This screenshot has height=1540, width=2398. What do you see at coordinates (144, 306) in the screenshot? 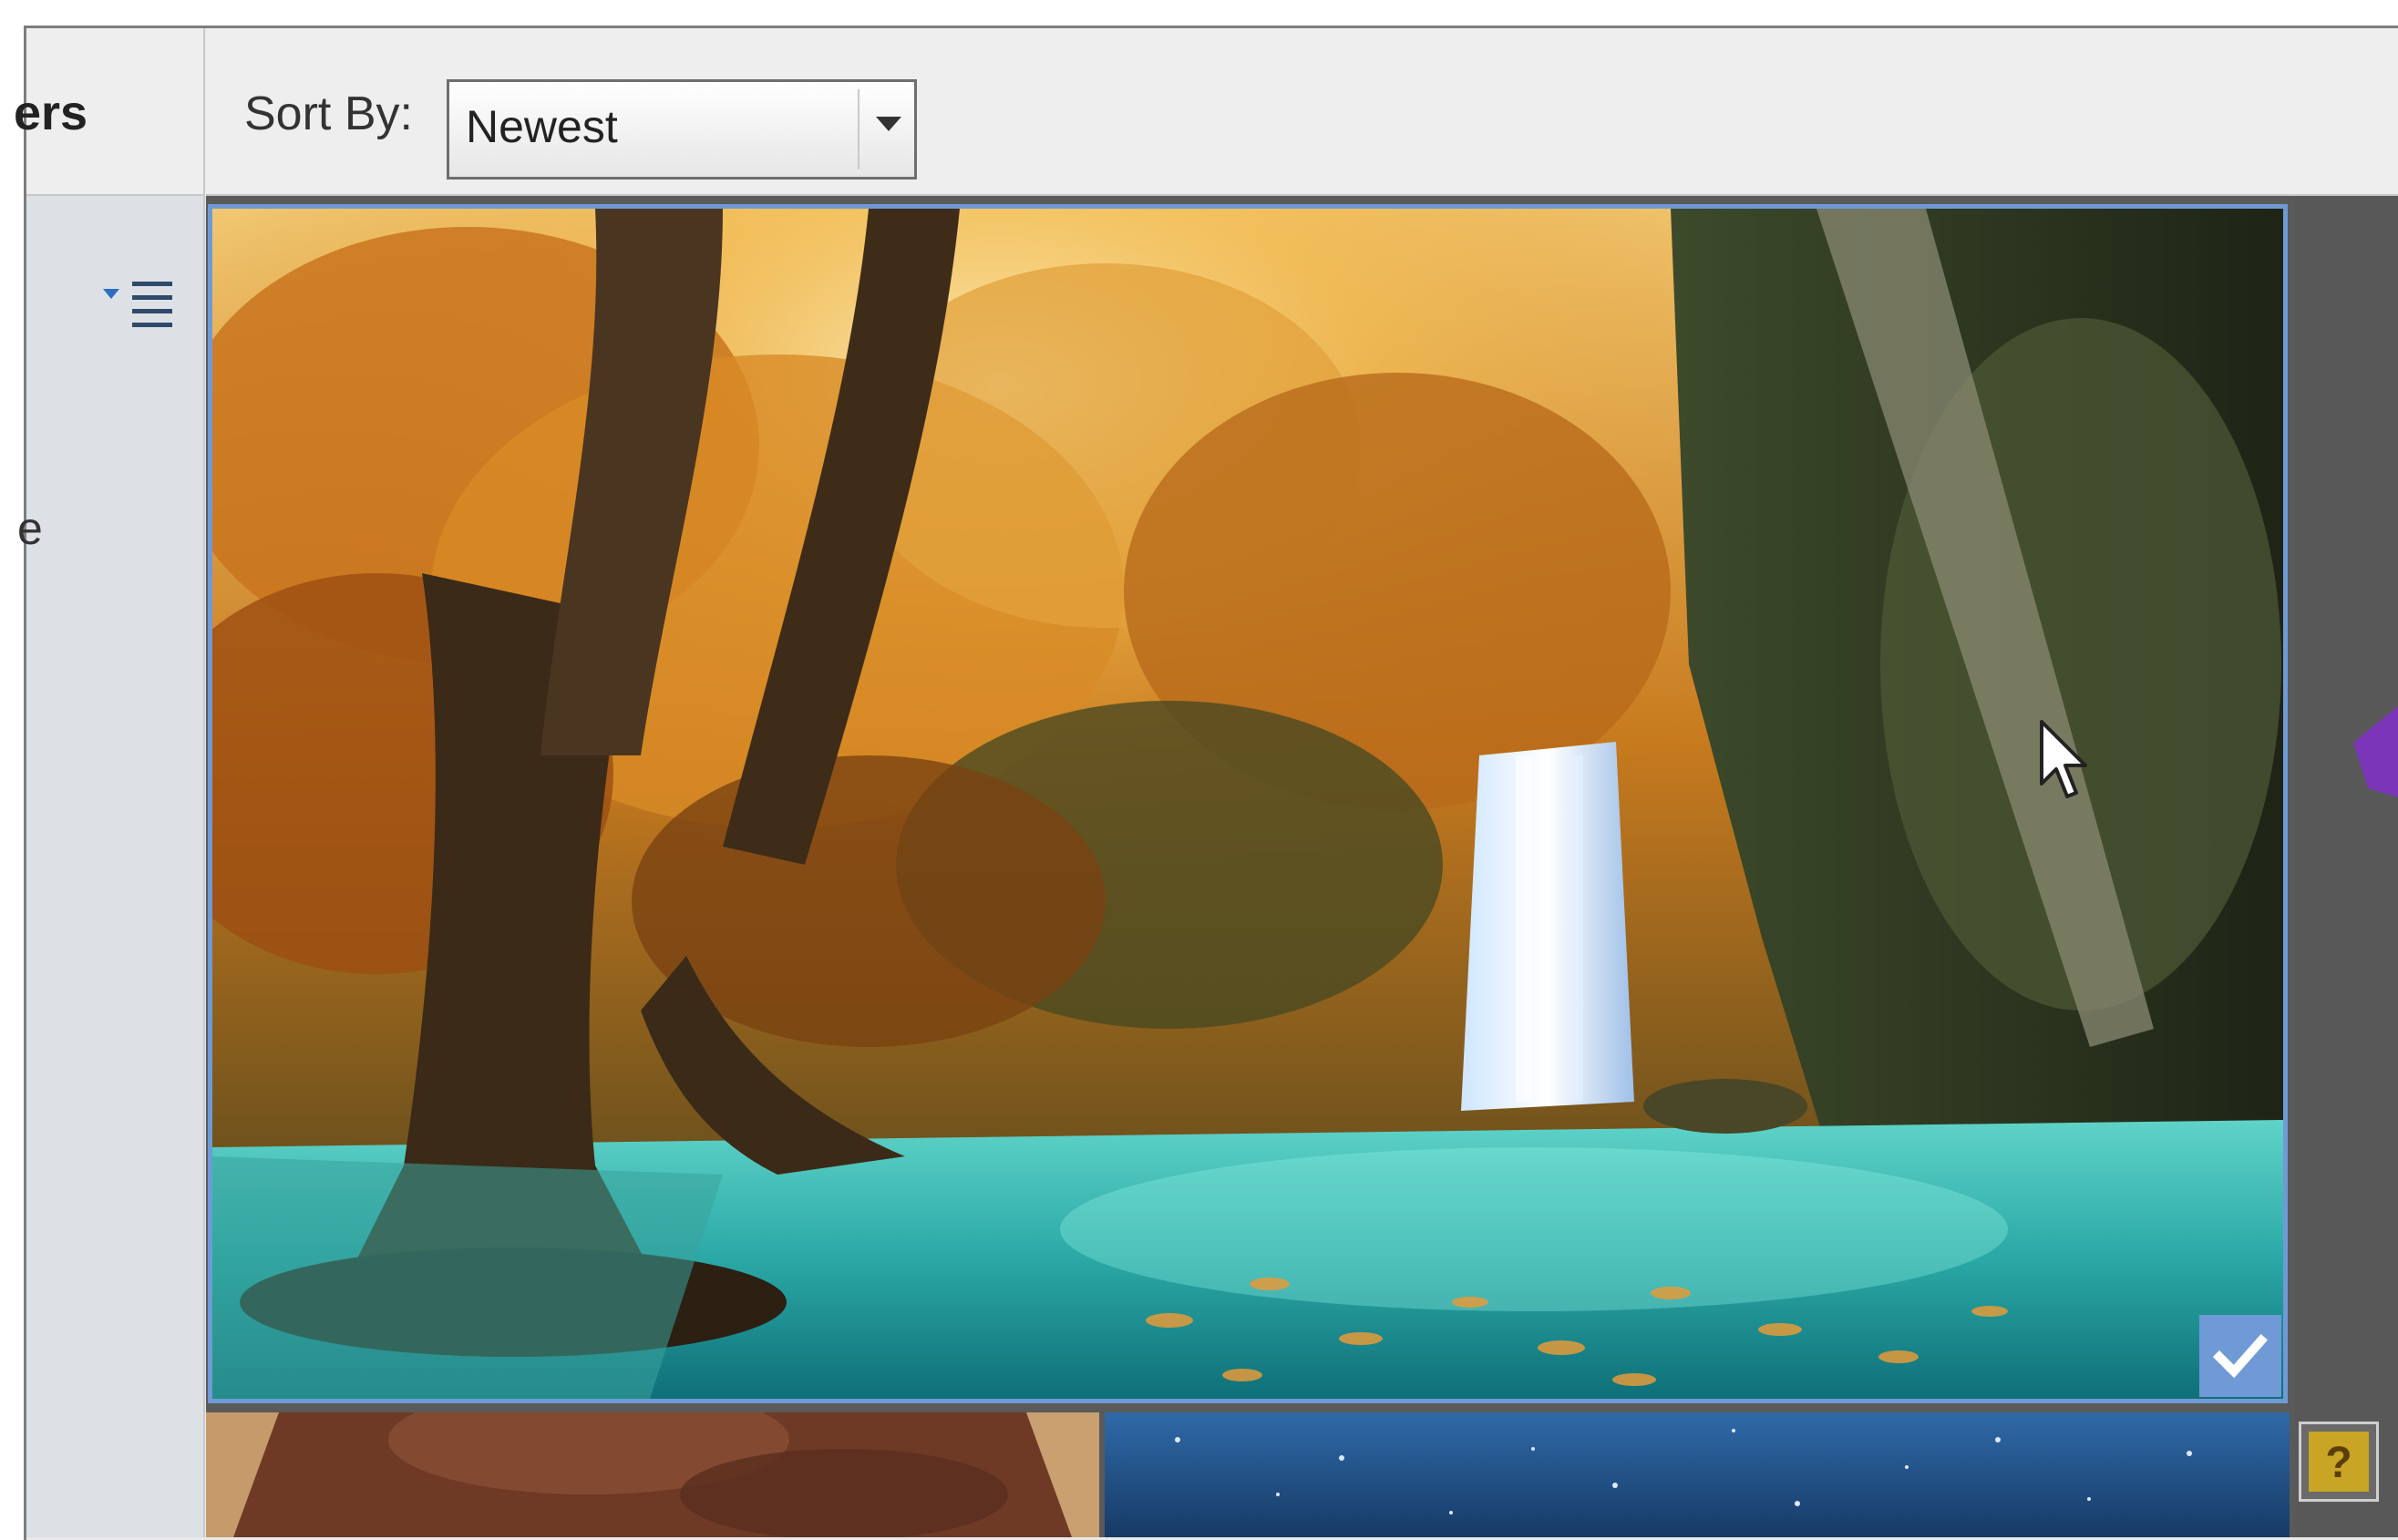
I see `list-menu-icon` at bounding box center [144, 306].